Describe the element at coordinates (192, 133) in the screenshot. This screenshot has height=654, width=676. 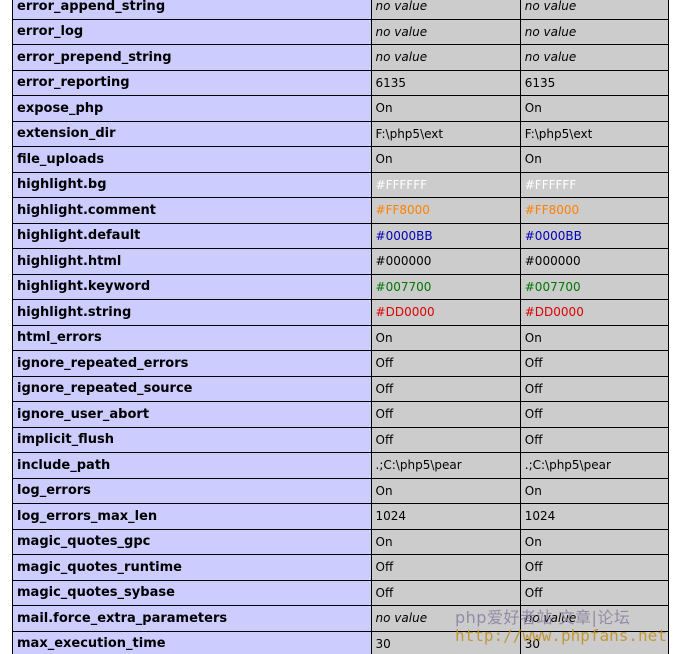
I see `directive-name: extension_dir` at that location.